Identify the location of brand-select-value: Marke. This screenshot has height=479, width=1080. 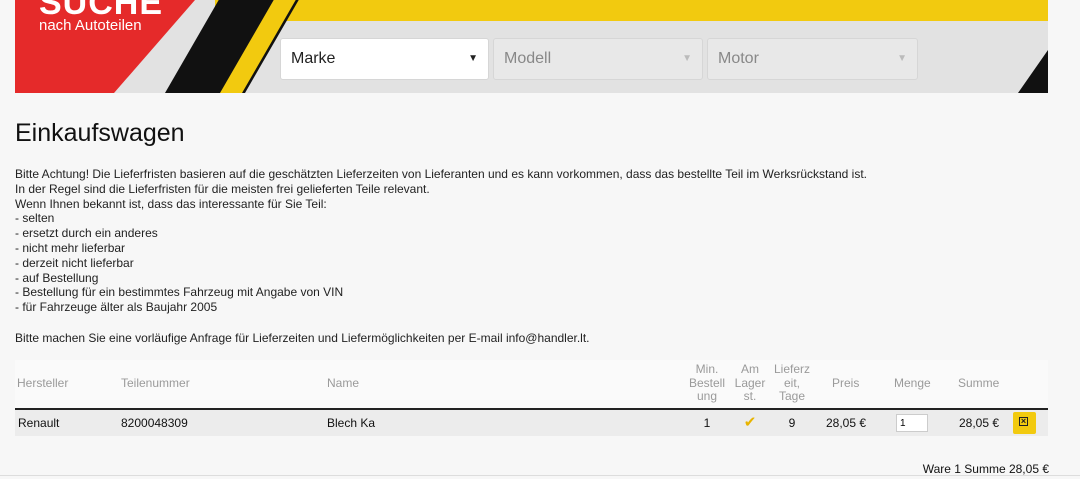
(313, 58).